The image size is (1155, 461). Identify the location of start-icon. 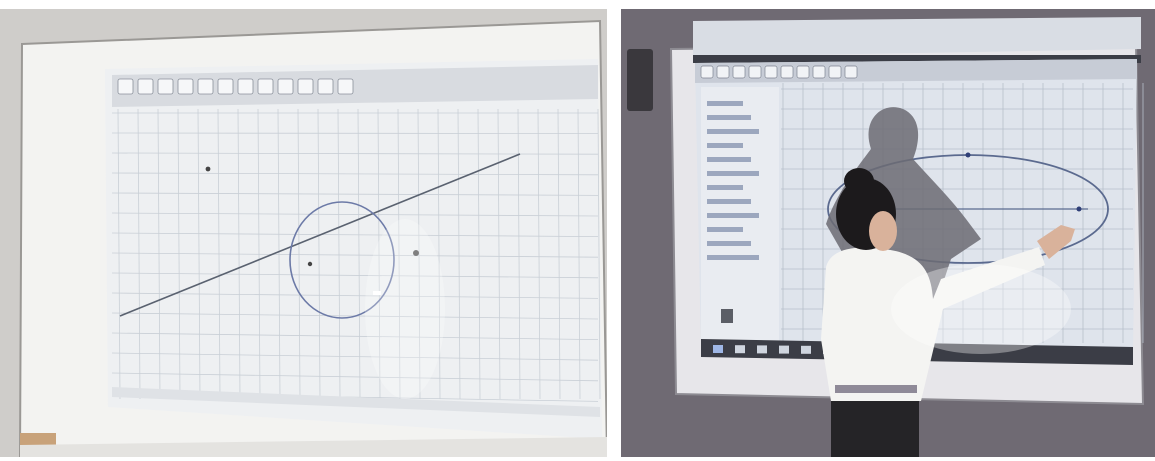
(718, 349).